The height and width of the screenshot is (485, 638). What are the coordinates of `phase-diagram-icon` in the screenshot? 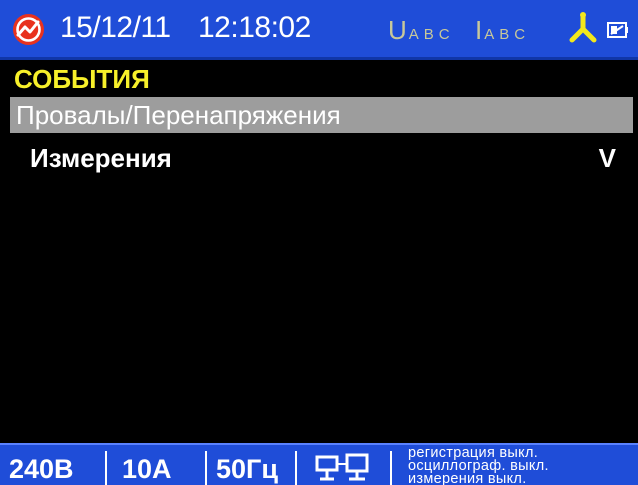 It's located at (583, 27).